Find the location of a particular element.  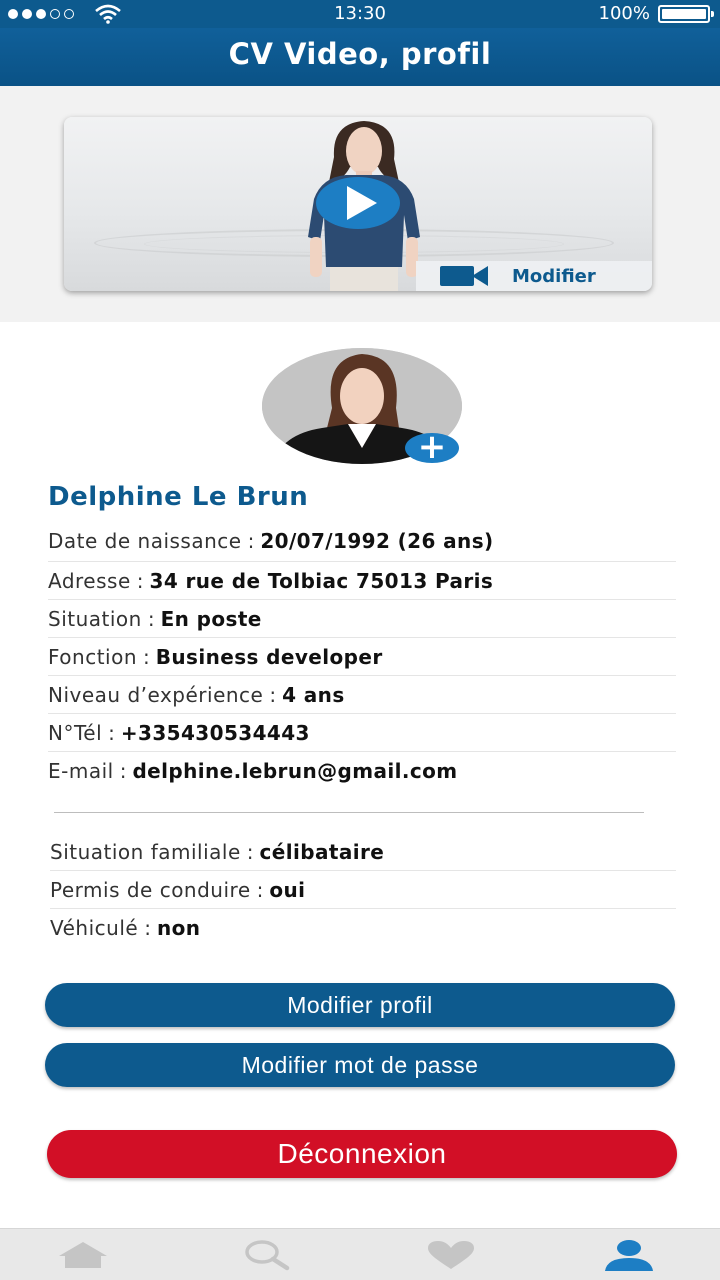

field-value: non is located at coordinates (178, 928).